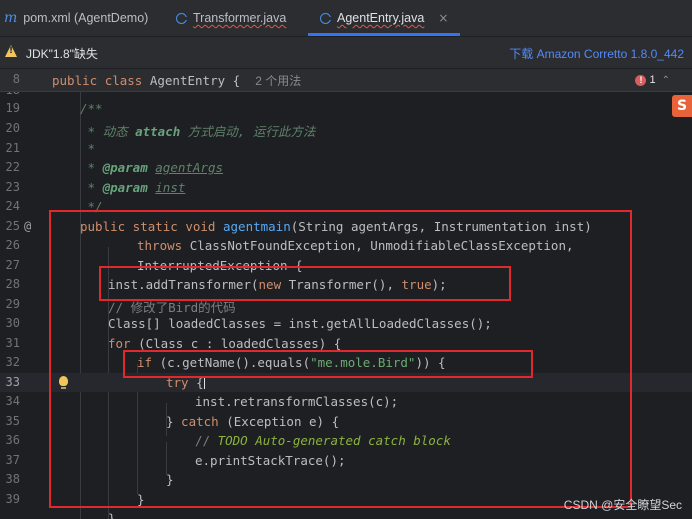  I want to click on code-line: inst.retransformClasses(c);, so click(297, 401).